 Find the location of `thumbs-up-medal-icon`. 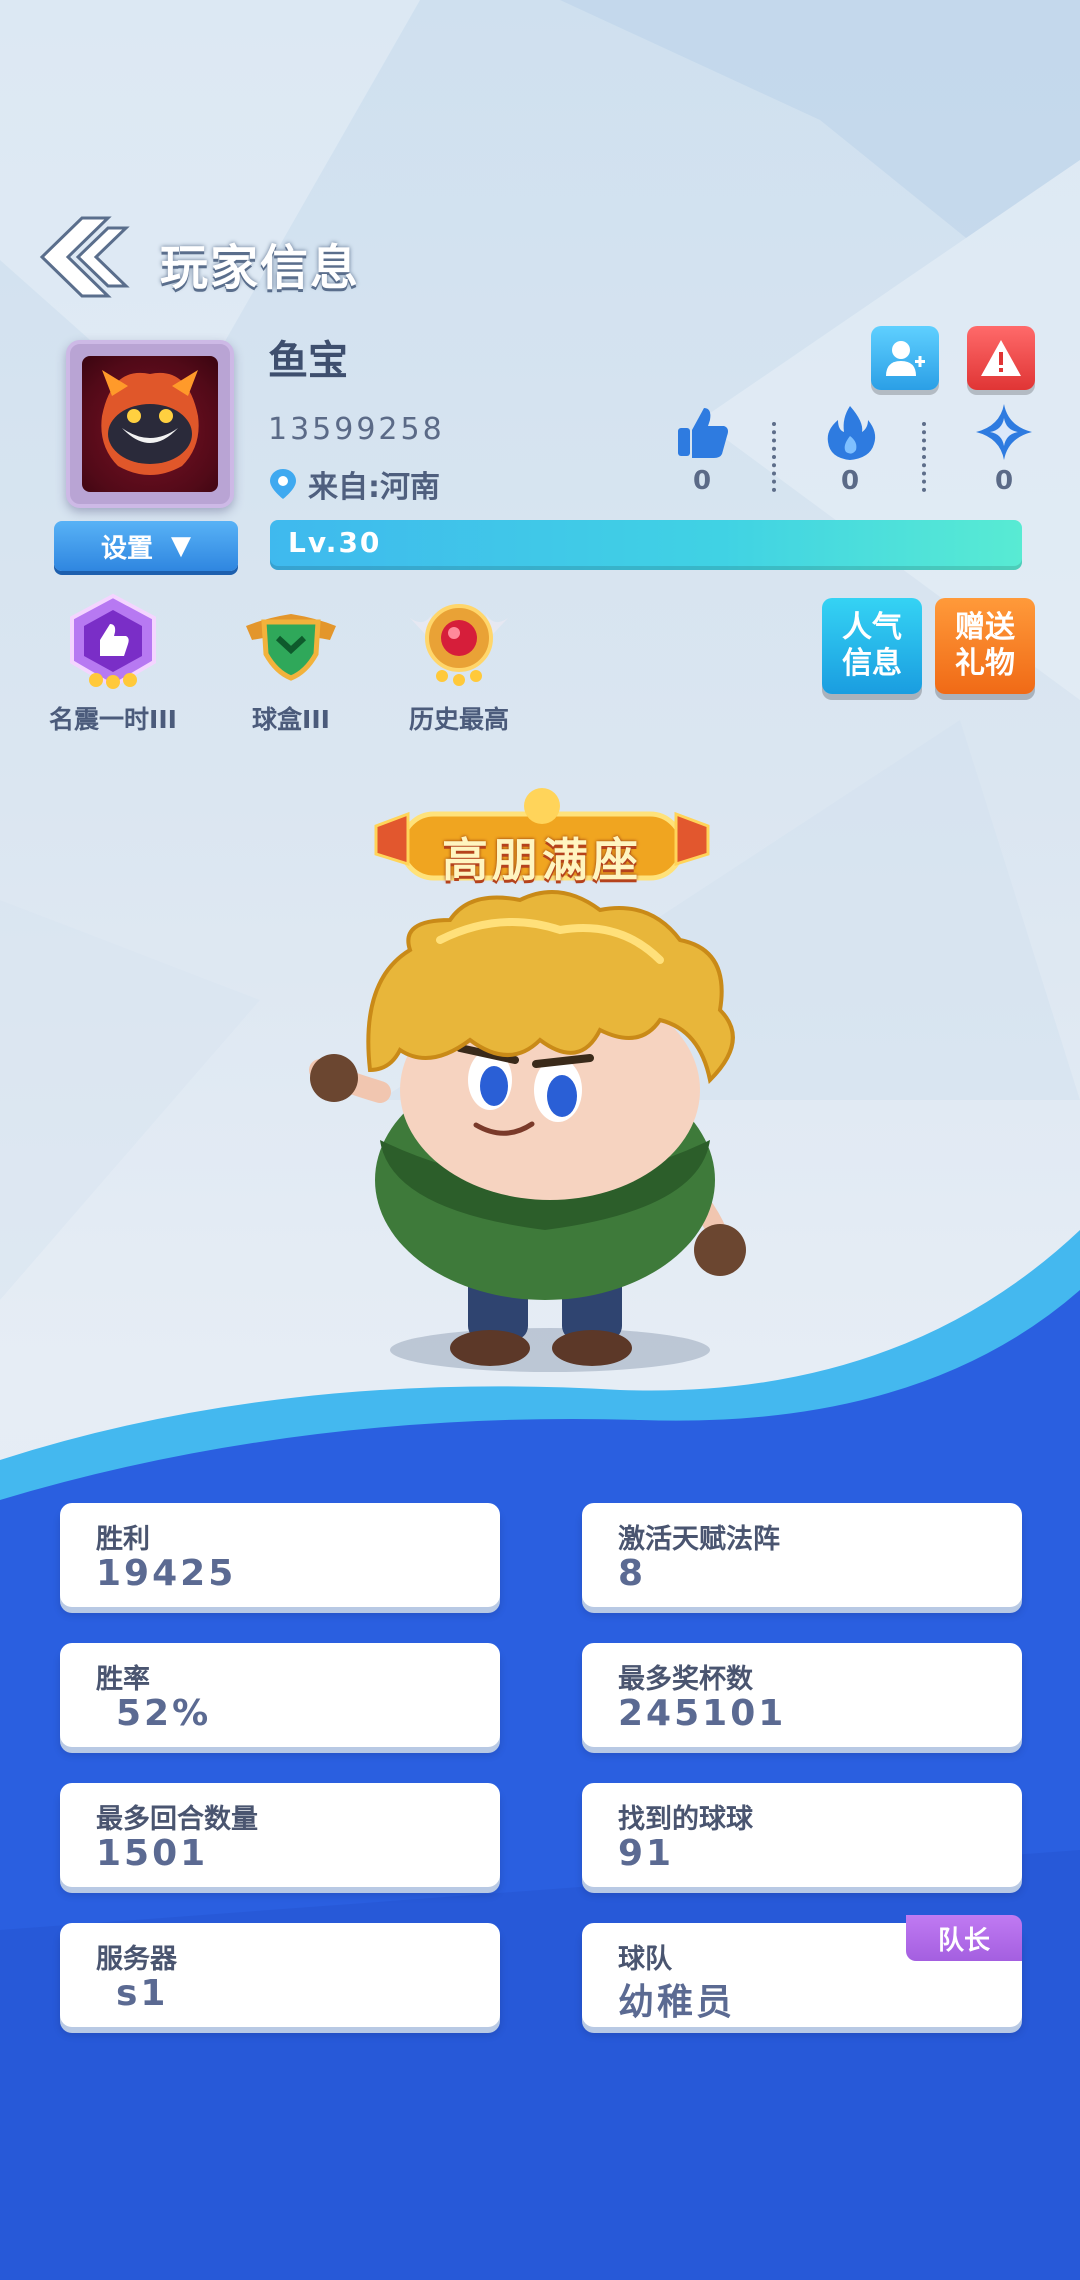

thumbs-up-medal-icon is located at coordinates (113, 641).